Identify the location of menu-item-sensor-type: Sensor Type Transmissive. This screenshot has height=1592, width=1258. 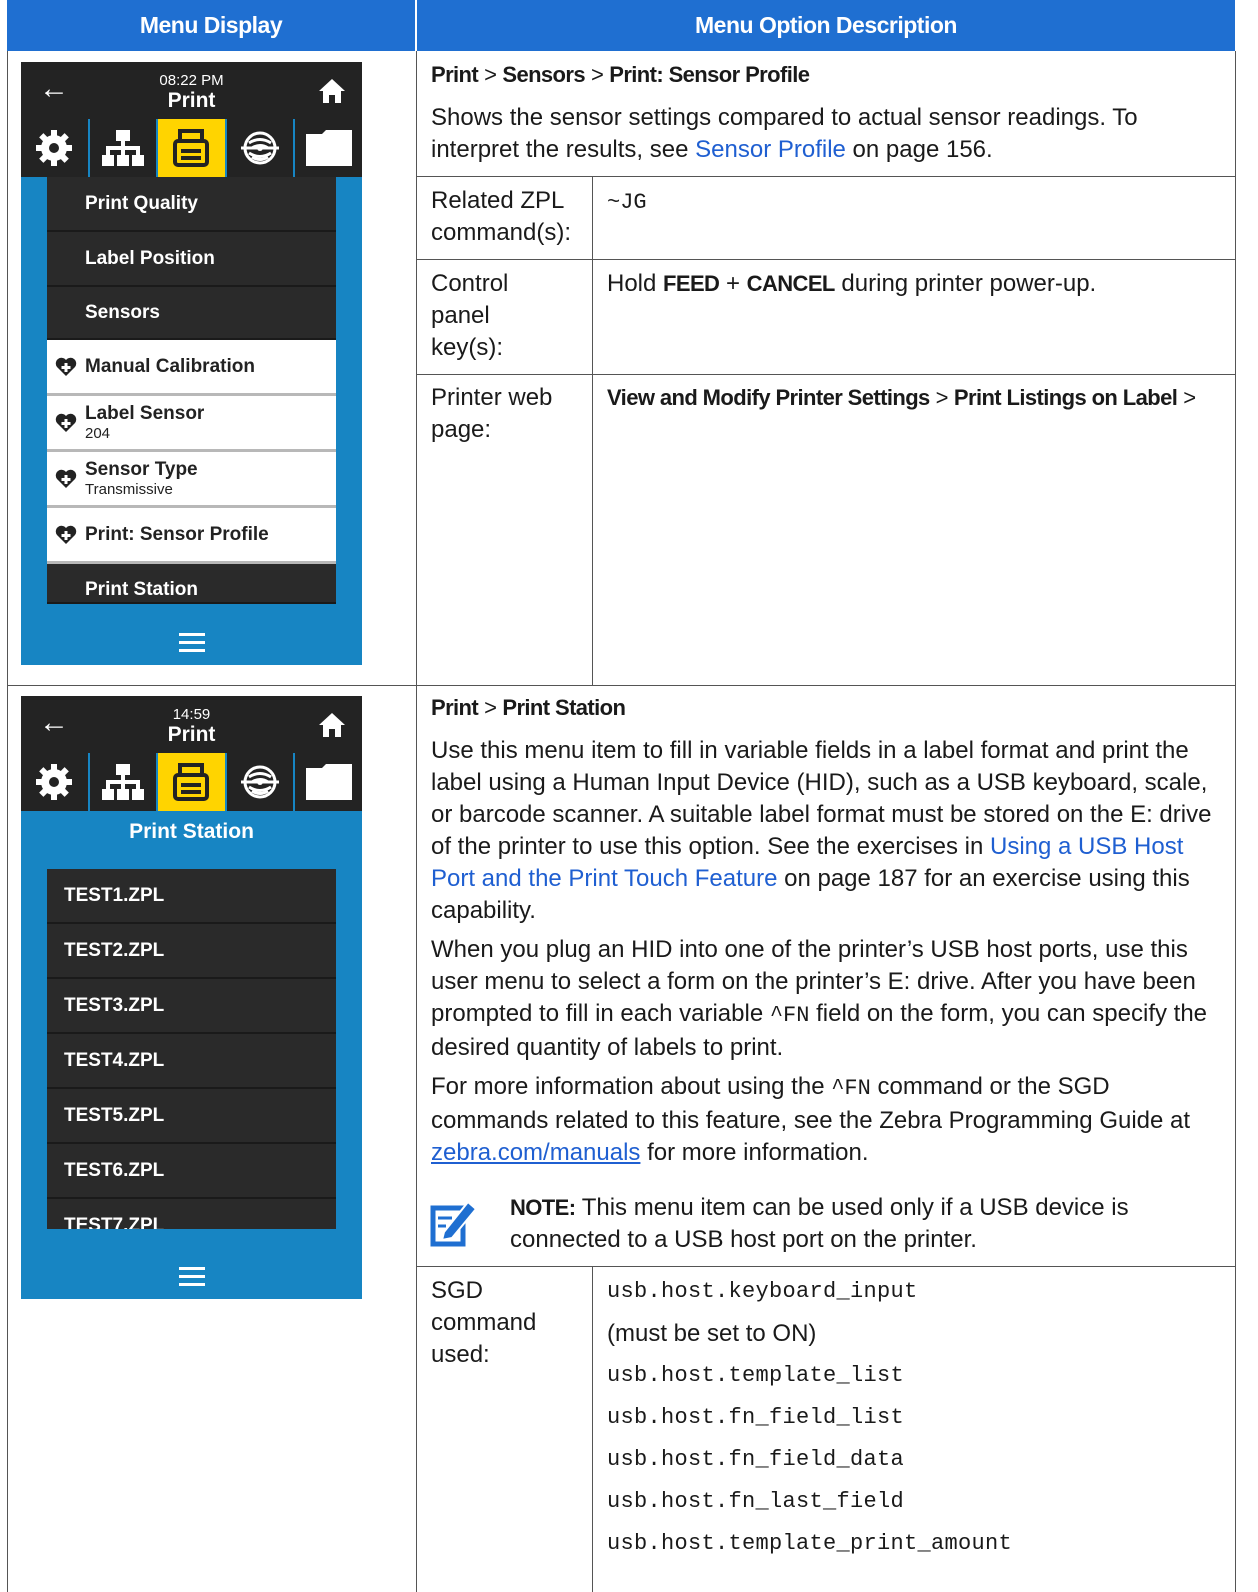
(191, 480).